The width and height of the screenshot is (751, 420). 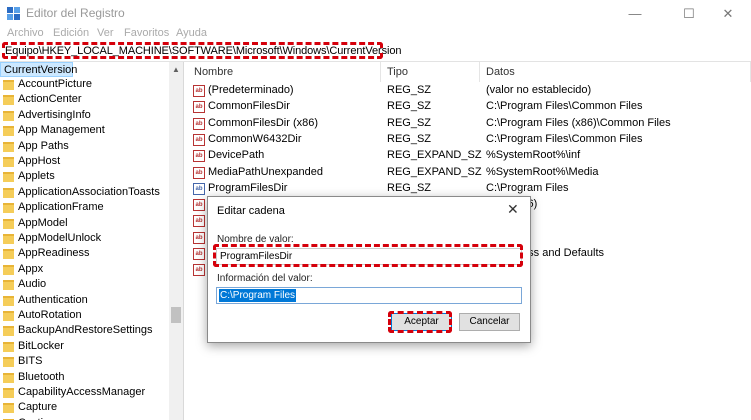 I want to click on value-name: CommonFilesDir (x86), so click(x=263, y=122).